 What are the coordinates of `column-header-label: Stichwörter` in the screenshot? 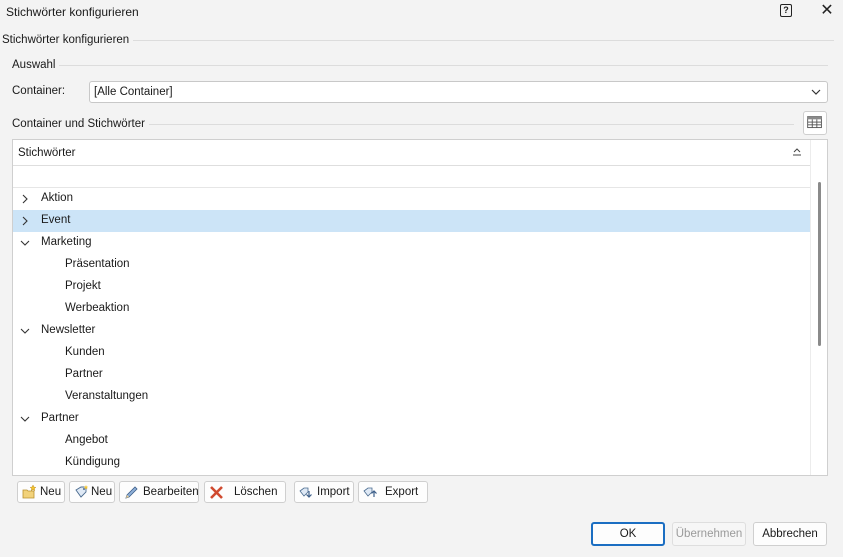 It's located at (47, 153).